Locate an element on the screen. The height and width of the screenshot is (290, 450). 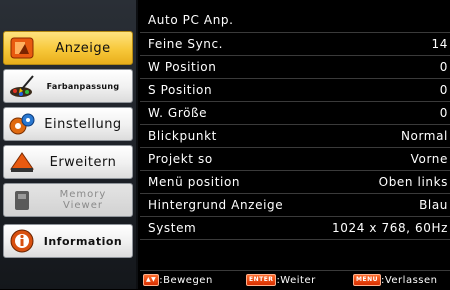
sidebar-item-label: Information is located at coordinates (83, 241).